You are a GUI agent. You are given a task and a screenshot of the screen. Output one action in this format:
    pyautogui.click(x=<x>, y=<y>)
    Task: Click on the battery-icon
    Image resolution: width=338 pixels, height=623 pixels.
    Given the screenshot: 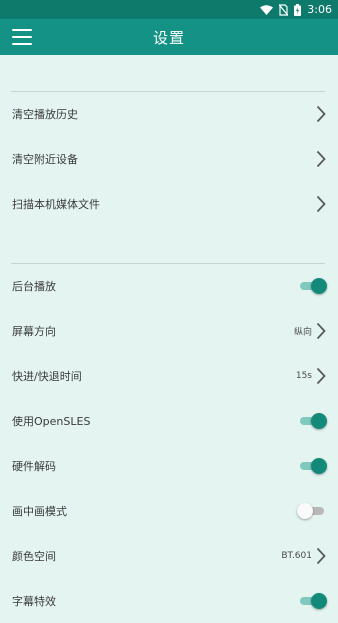 What is the action you would take?
    pyautogui.click(x=298, y=9)
    